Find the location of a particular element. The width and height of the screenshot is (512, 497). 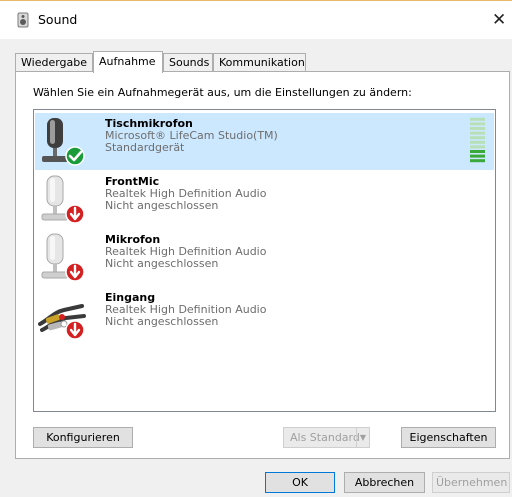

tab-aufnahme: Aufnahme is located at coordinates (128, 62).